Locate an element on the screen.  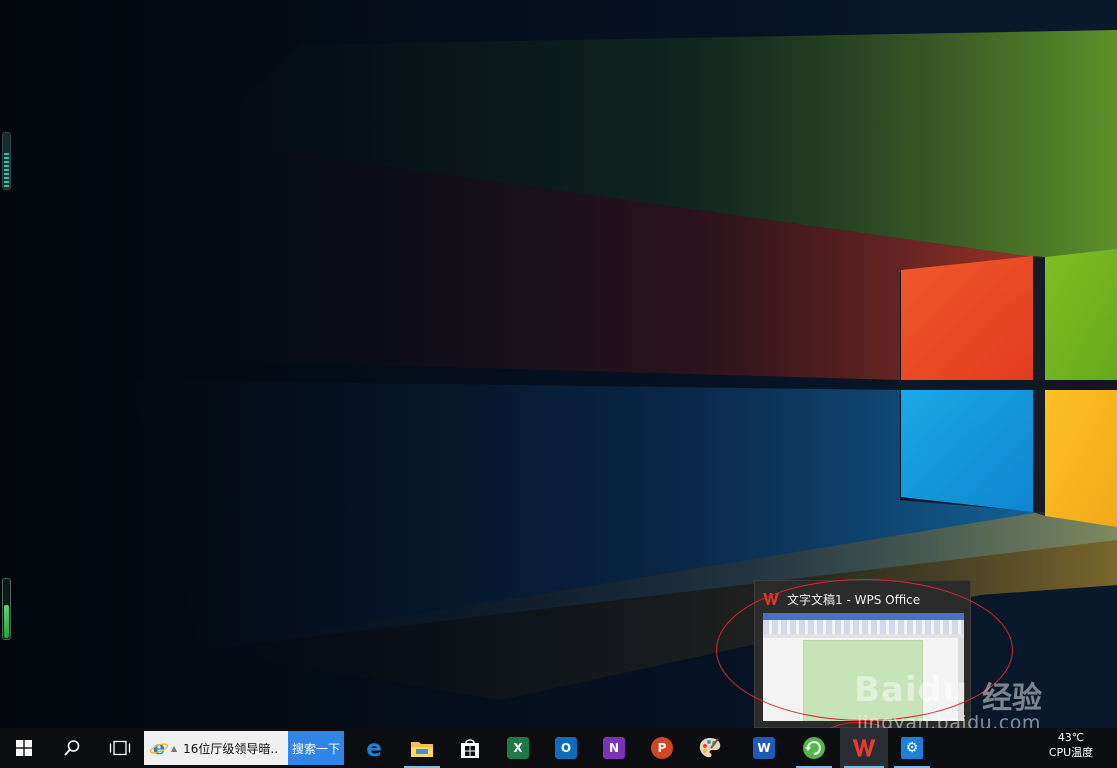
search-button is located at coordinates (72, 748).